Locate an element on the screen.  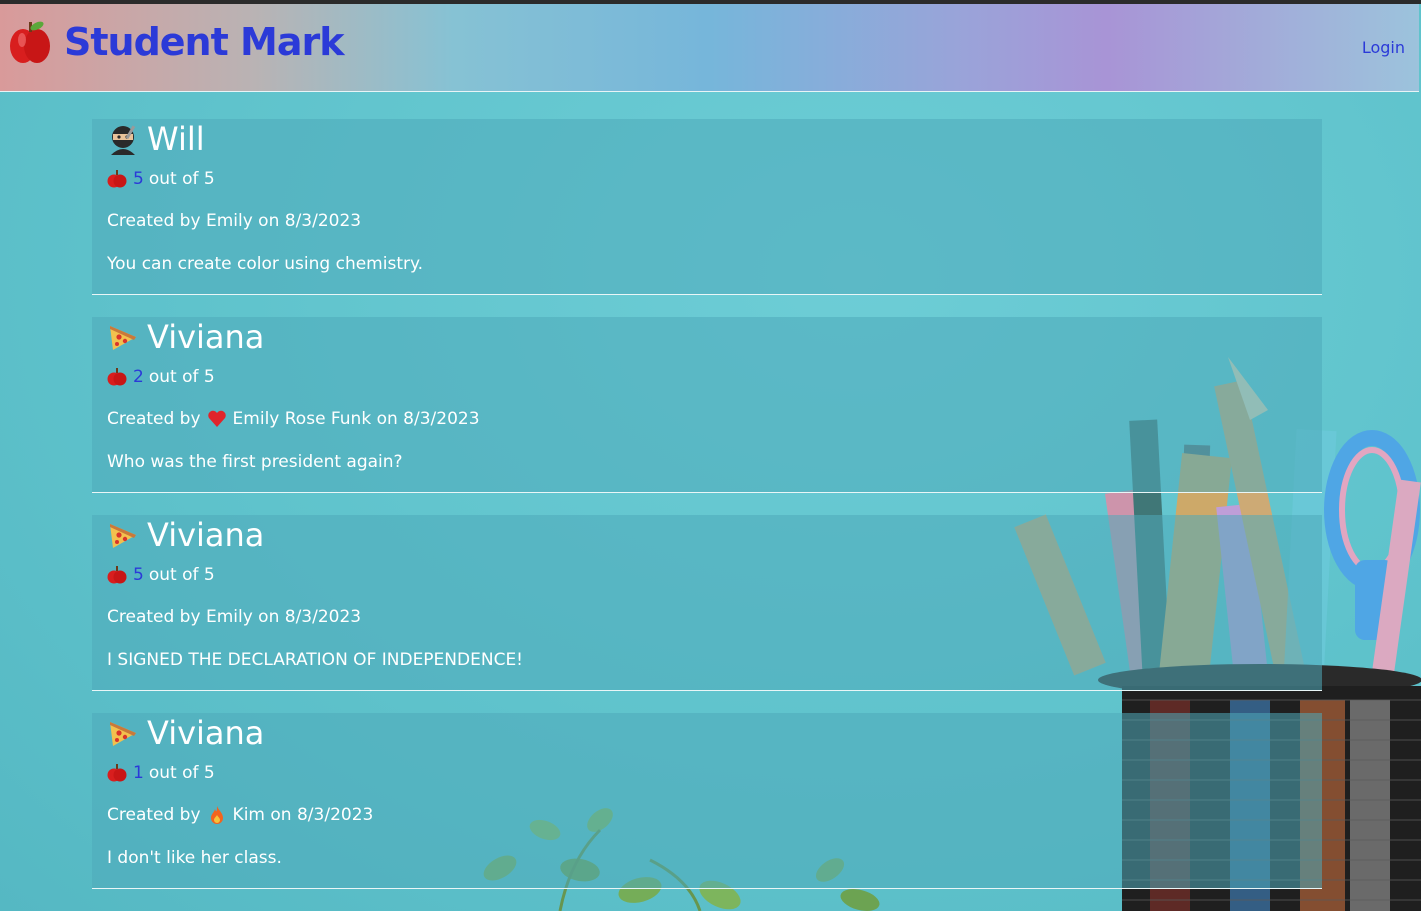
card-student-name: Will is located at coordinates (176, 139).